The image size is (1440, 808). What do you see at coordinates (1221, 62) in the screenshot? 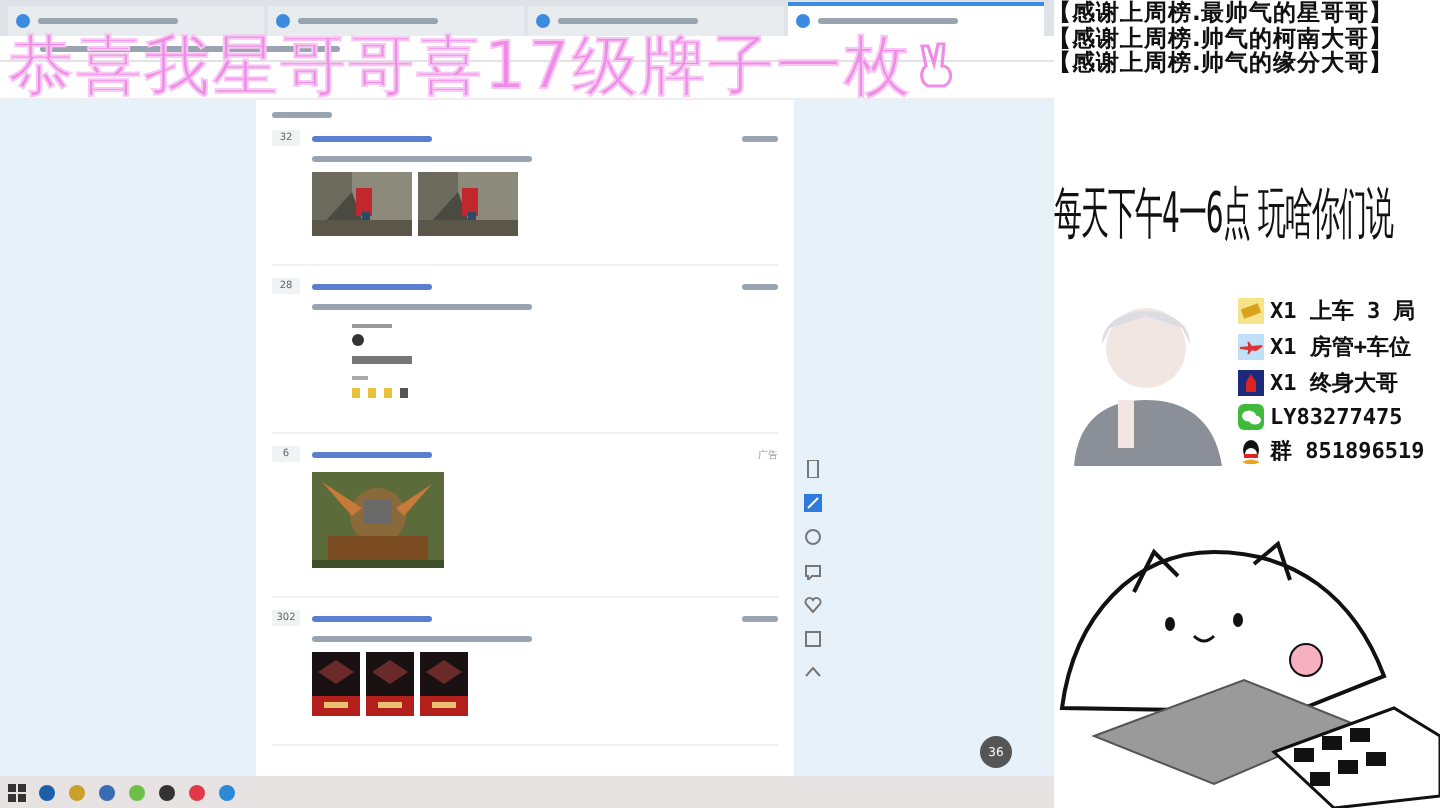
I see `thanks-text: 【感谢上周榜.帅气的缘分大哥】` at bounding box center [1221, 62].